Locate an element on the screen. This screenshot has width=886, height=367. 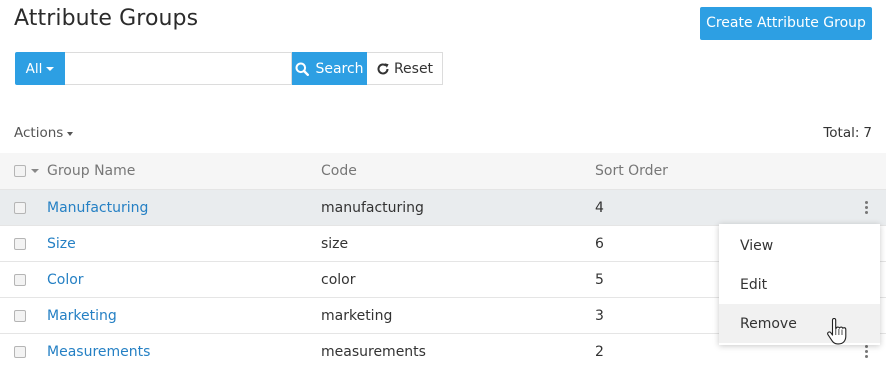
group-code: manufacturing is located at coordinates (372, 207).